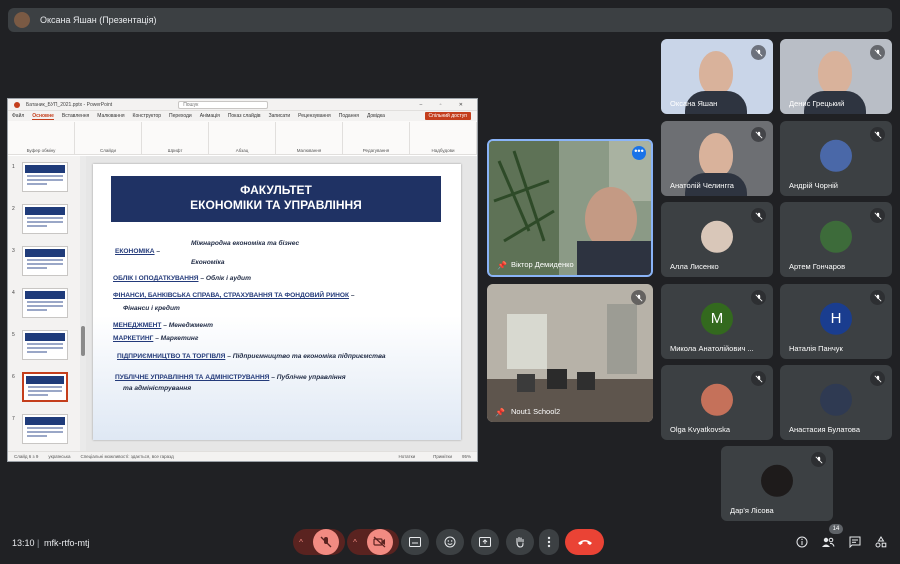 The image size is (900, 564). What do you see at coordinates (59, 456) in the screenshot?
I see `pp-language: українська` at bounding box center [59, 456].